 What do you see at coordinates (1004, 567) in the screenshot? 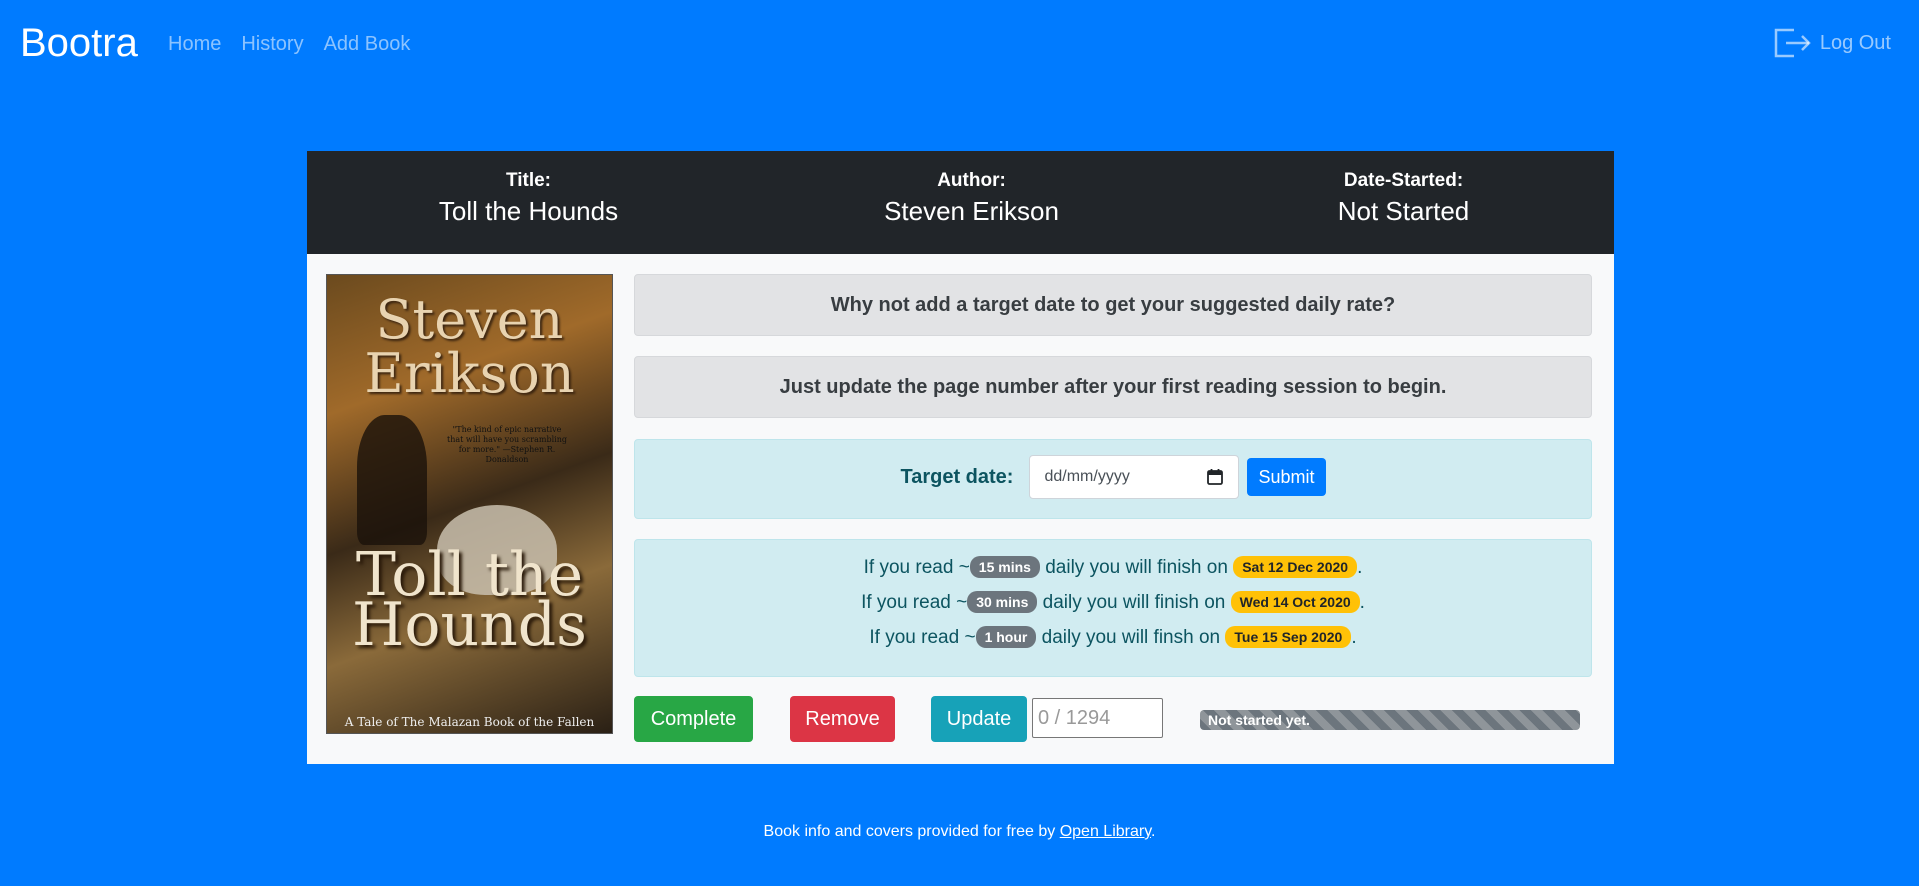
I see `duration-badge: 15 mins` at bounding box center [1004, 567].